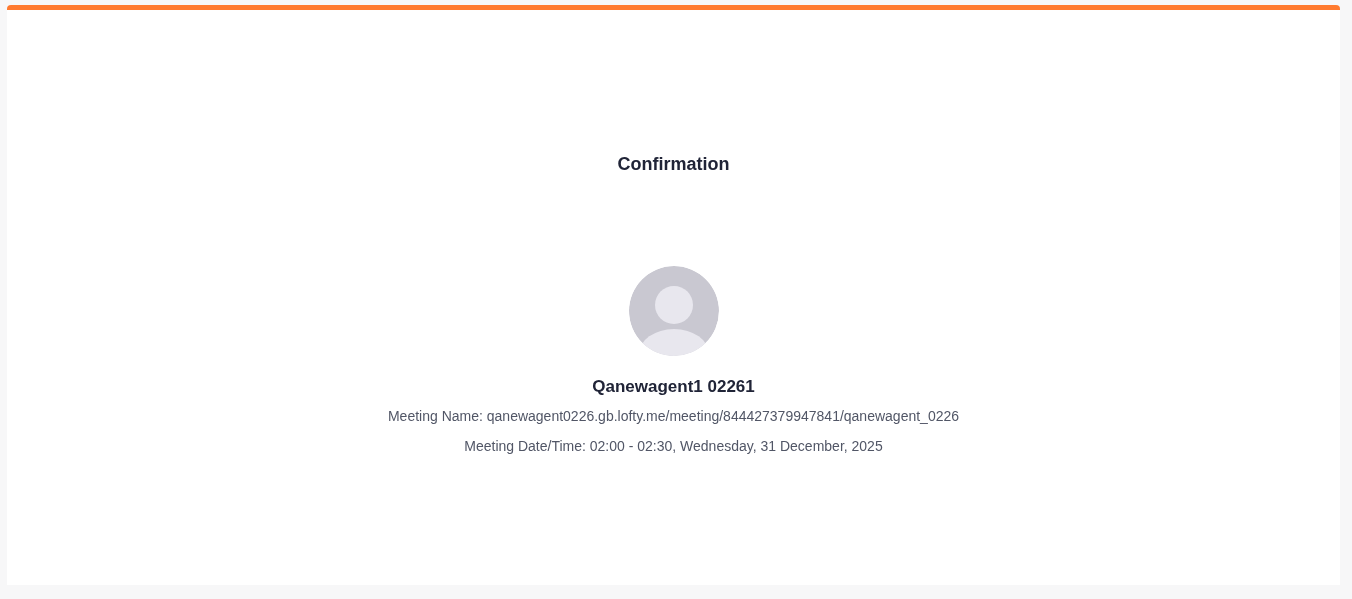 The height and width of the screenshot is (599, 1352). I want to click on avatar-icon, so click(673, 311).